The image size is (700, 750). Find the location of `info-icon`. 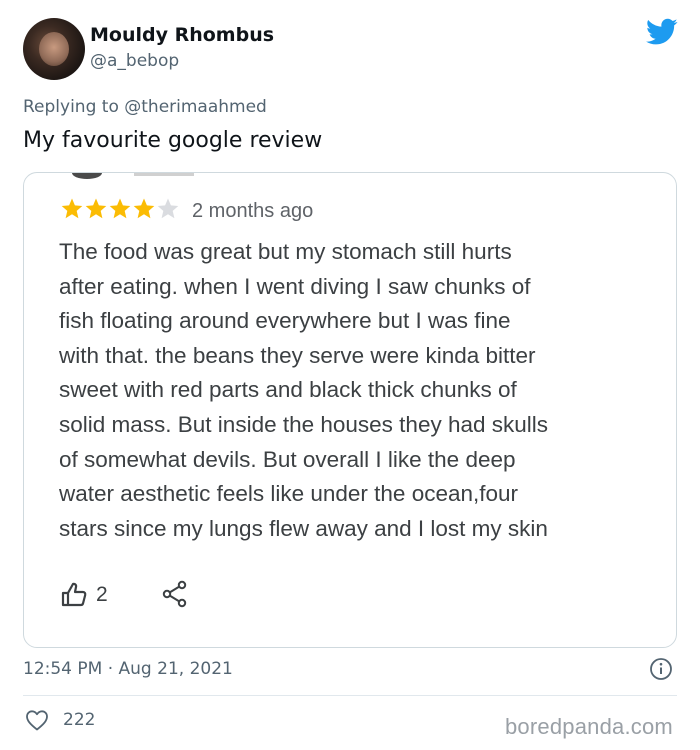

info-icon is located at coordinates (661, 669).